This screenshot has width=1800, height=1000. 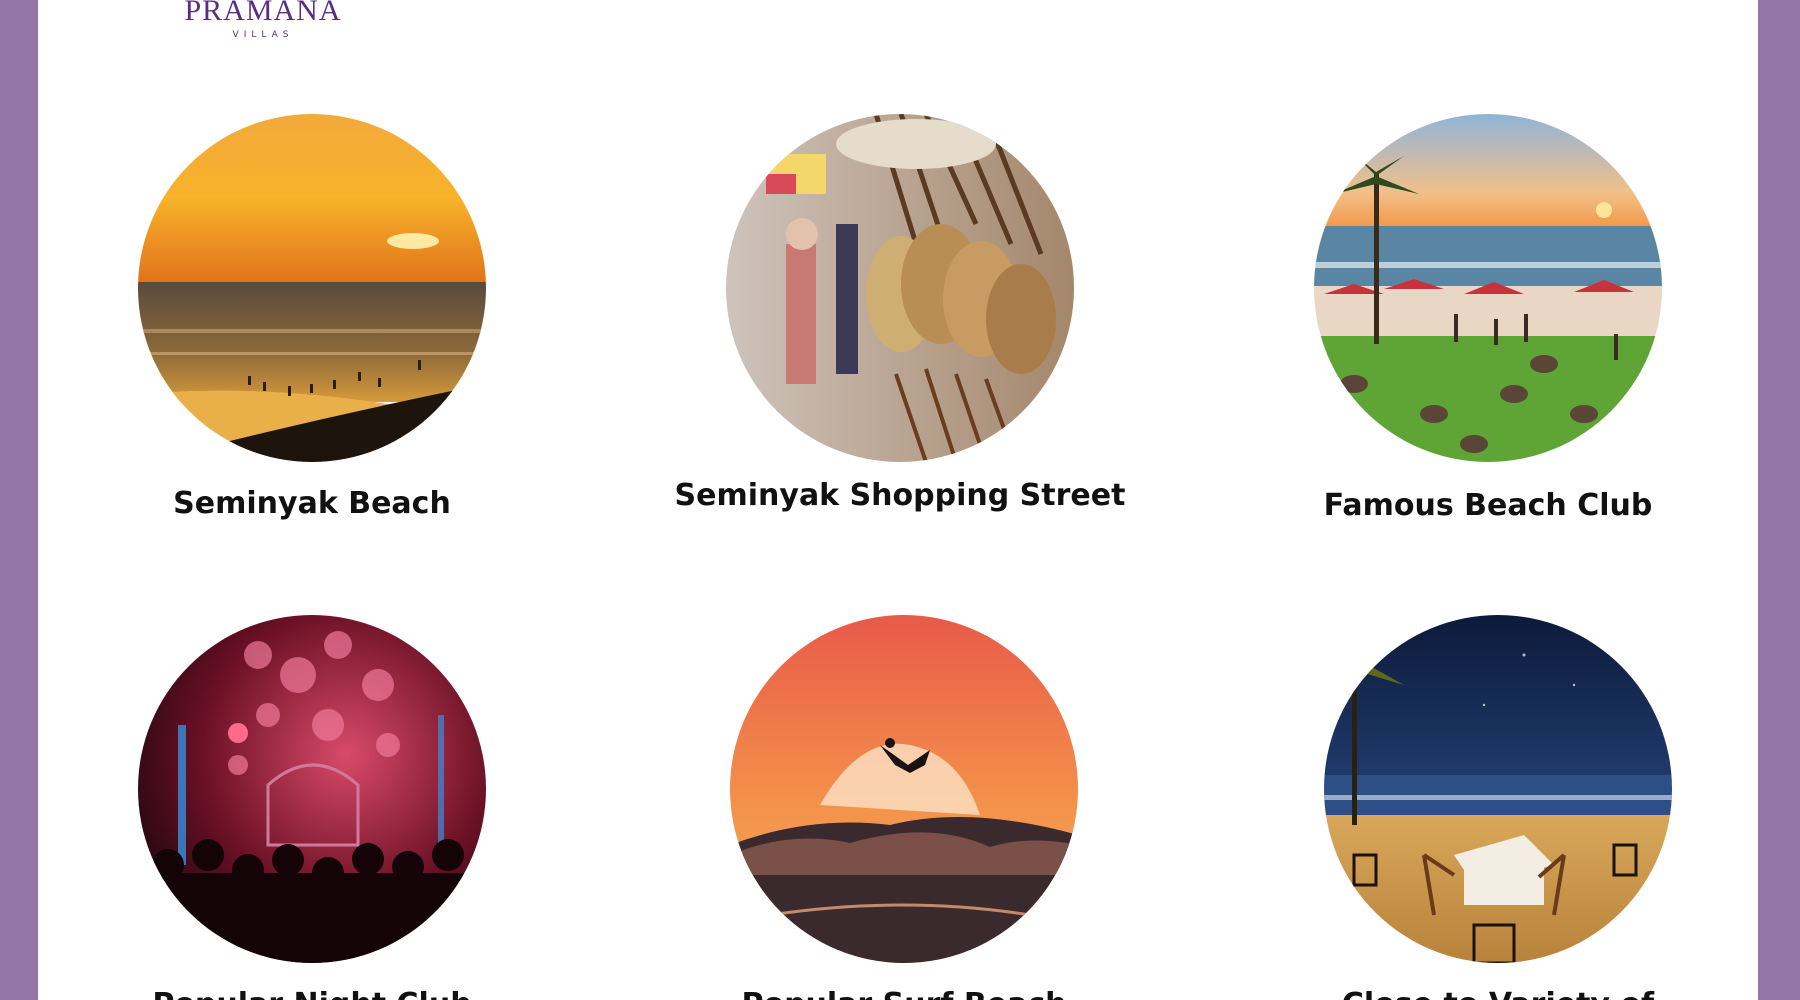 I want to click on beach-dinner-photo, so click(x=1498, y=789).